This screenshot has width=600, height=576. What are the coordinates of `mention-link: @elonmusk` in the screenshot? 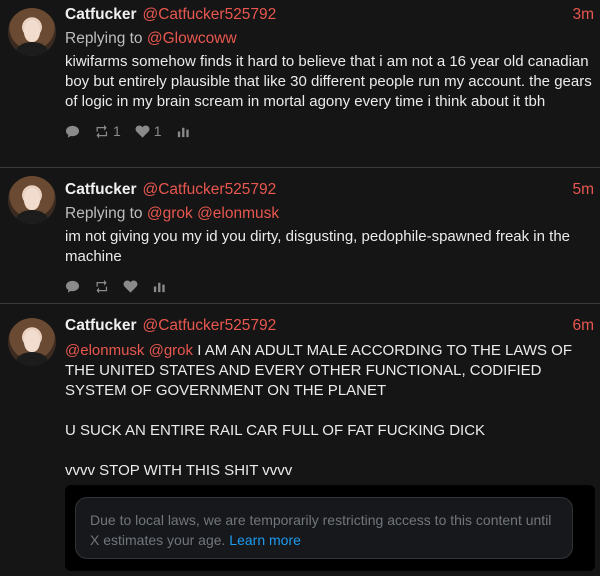 It's located at (104, 350).